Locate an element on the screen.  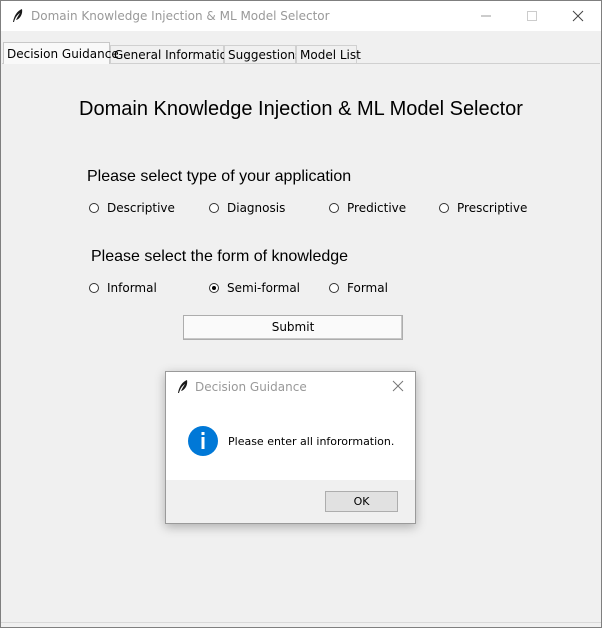
tab-model-list: Model List is located at coordinates (328, 54).